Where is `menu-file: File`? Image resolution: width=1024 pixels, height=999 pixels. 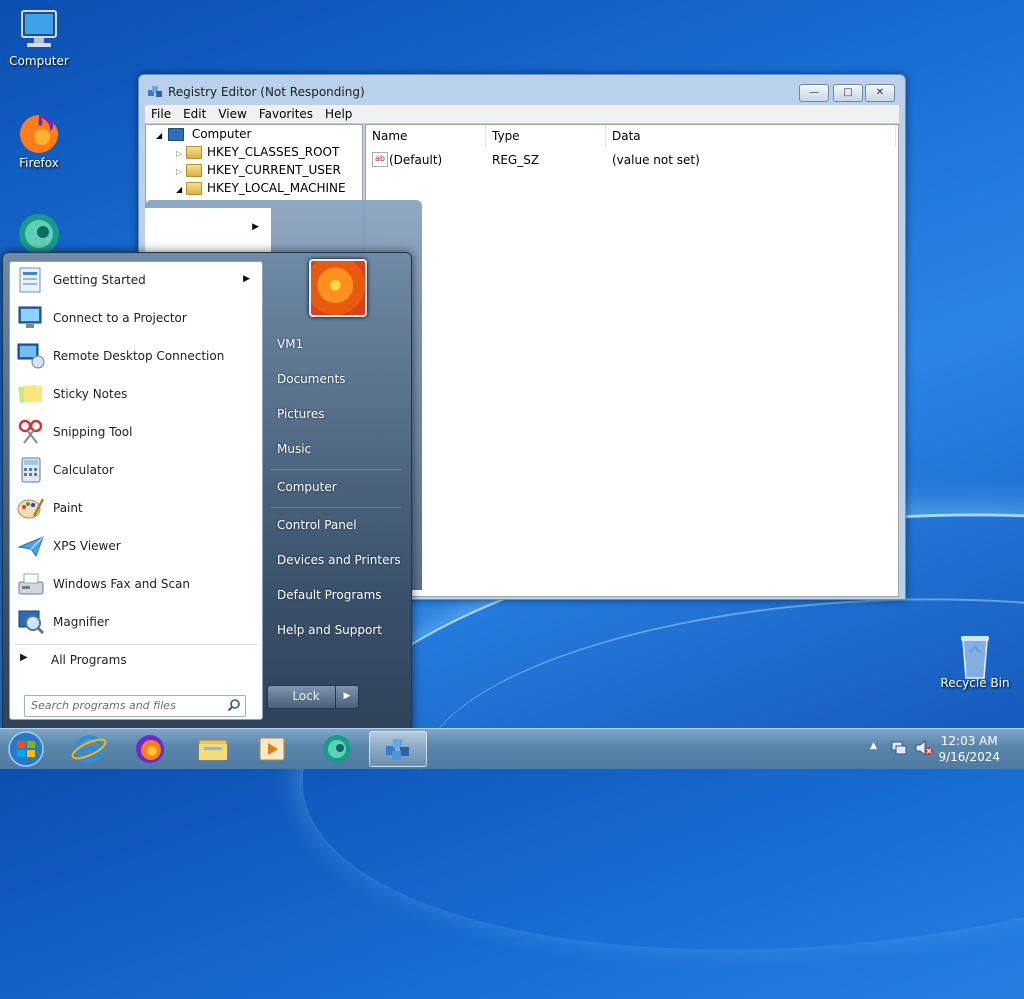 menu-file: File is located at coordinates (161, 114).